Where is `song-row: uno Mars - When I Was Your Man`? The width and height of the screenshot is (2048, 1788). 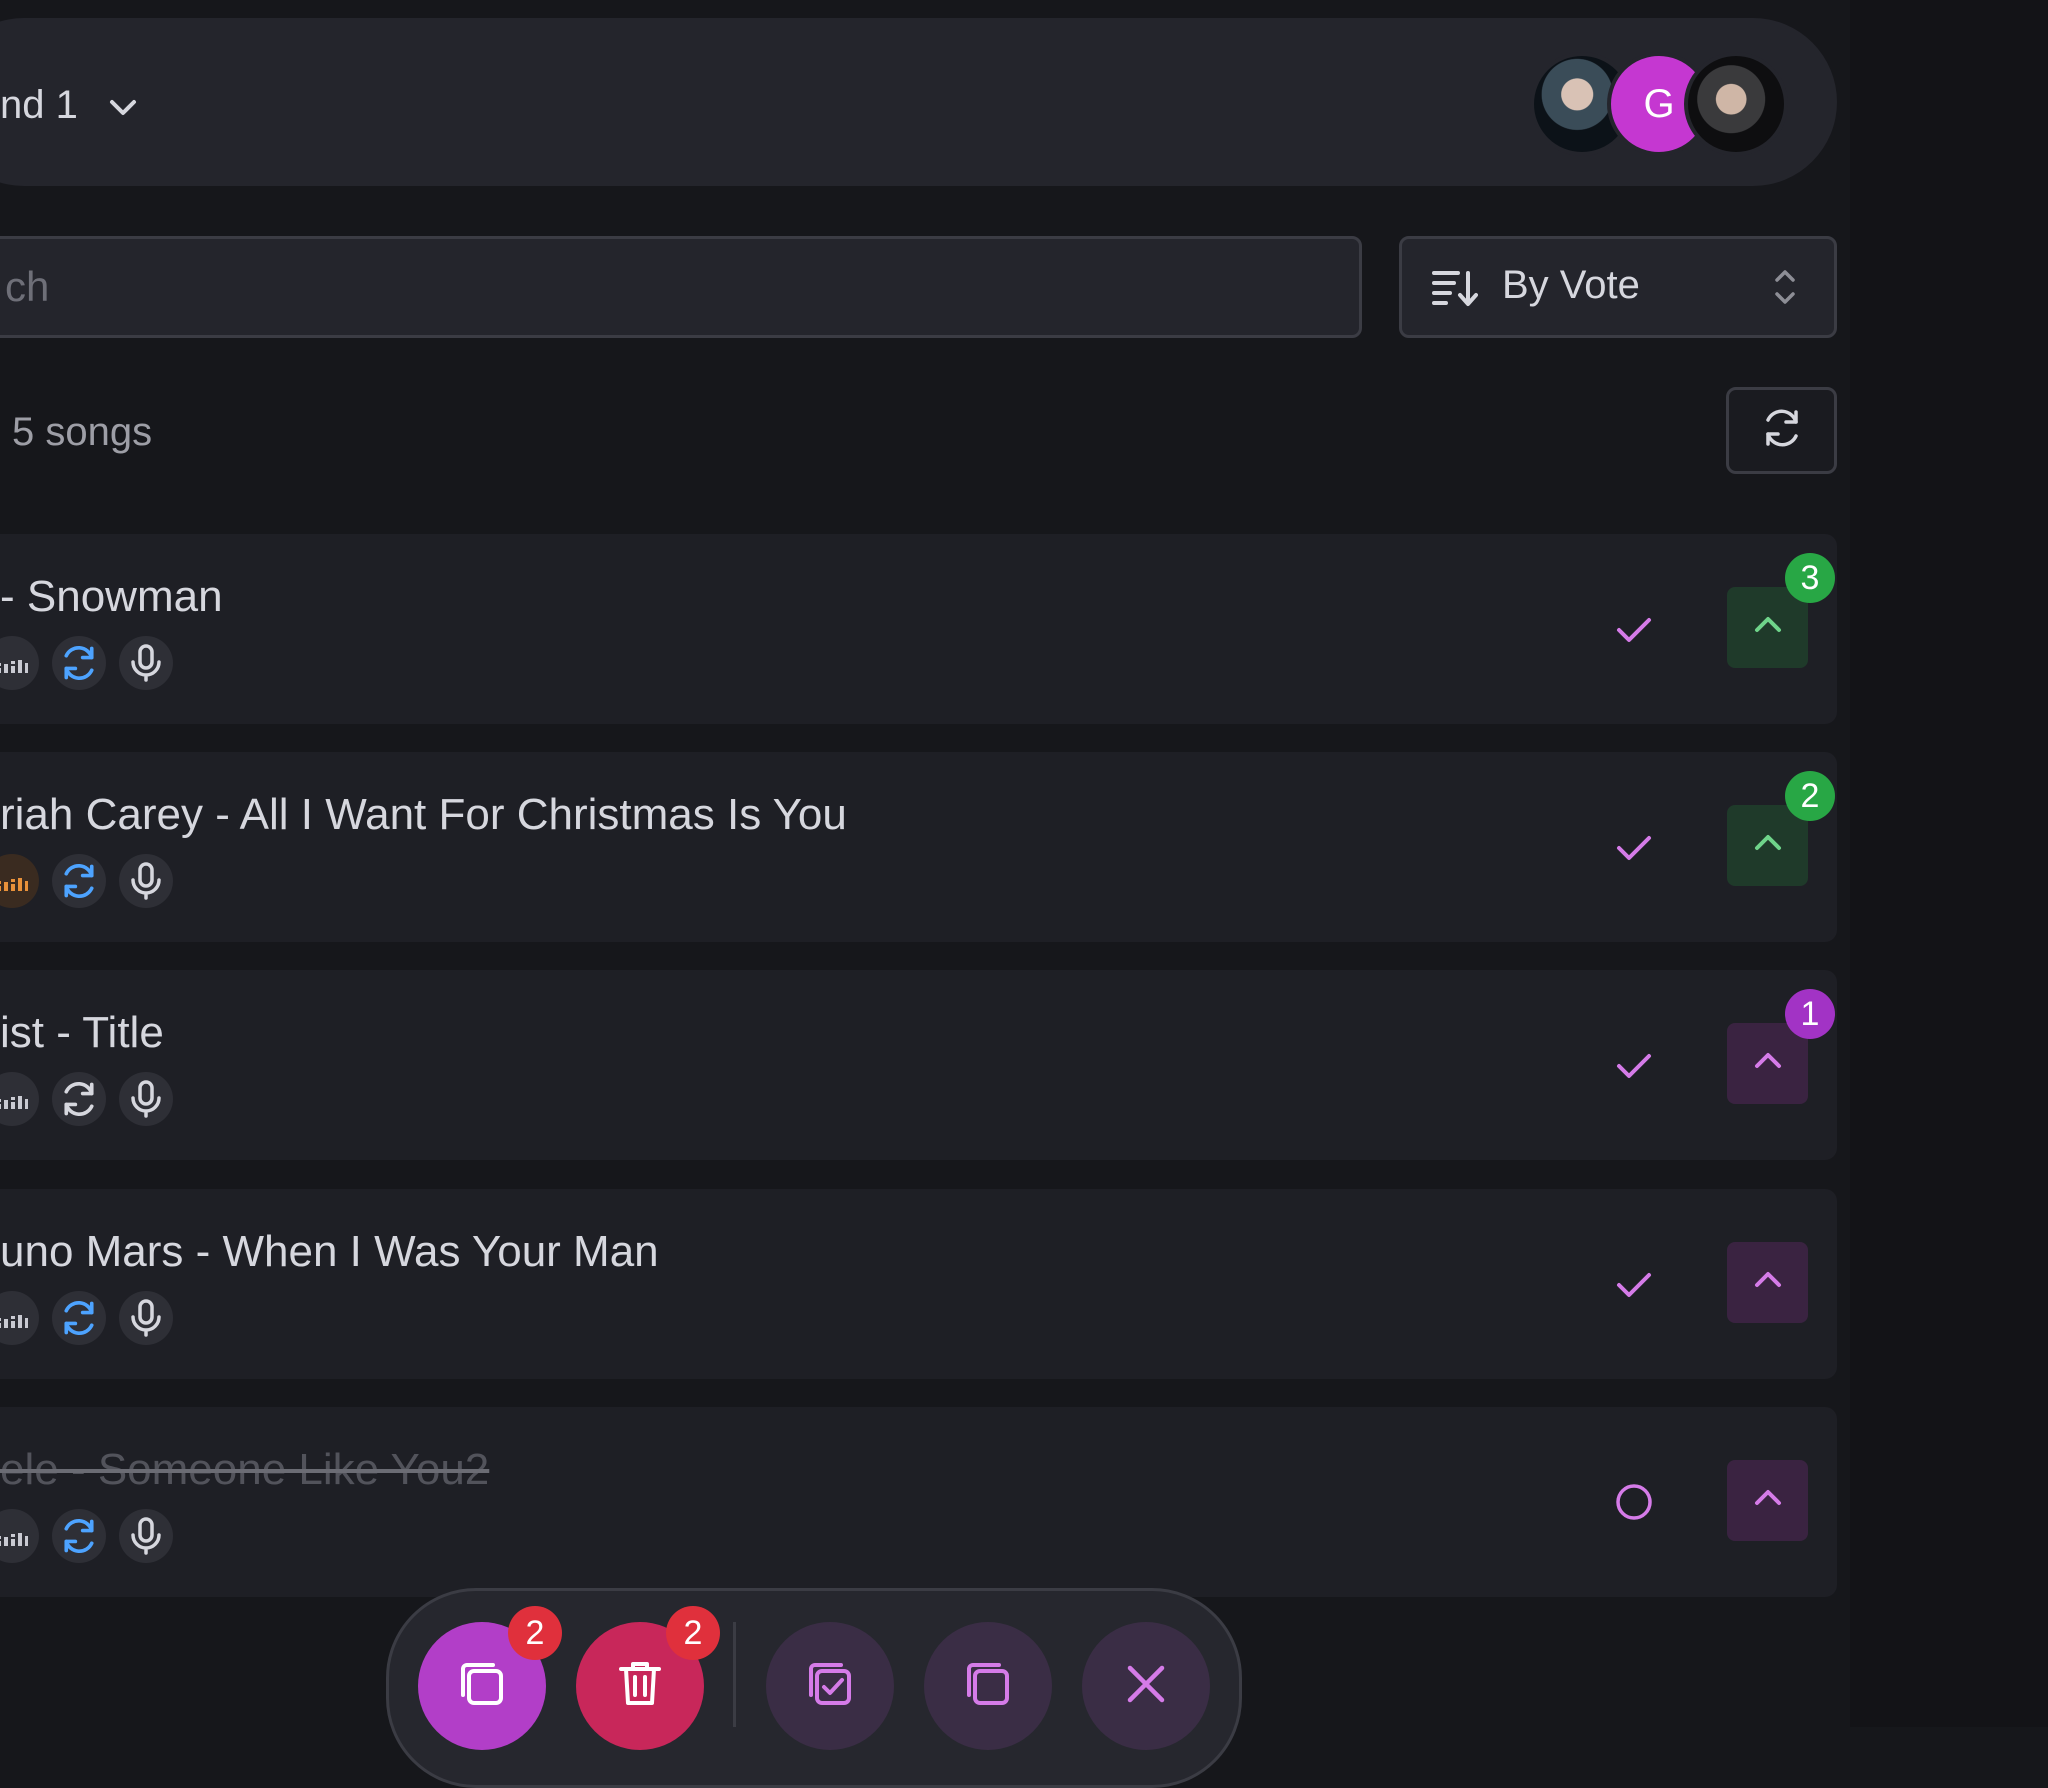
song-row: uno Mars - When I Was Your Man is located at coordinates (918, 1284).